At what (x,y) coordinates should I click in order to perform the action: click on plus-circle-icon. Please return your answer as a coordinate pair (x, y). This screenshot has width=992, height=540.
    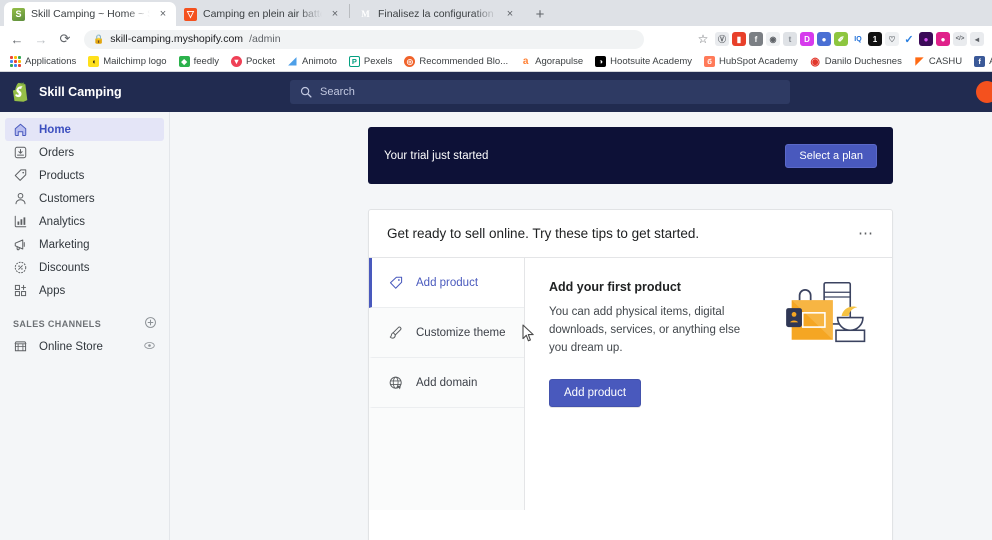
    Looking at the image, I should click on (150, 323).